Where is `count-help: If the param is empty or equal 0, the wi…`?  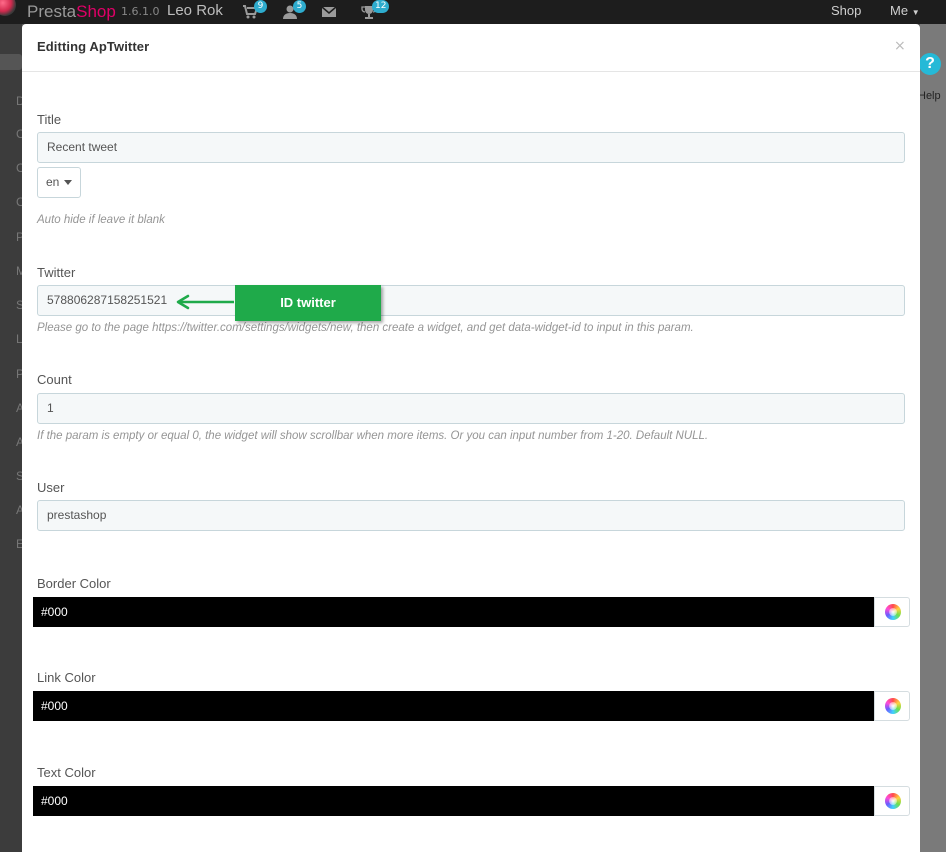 count-help: If the param is empty or equal 0, the wi… is located at coordinates (373, 436).